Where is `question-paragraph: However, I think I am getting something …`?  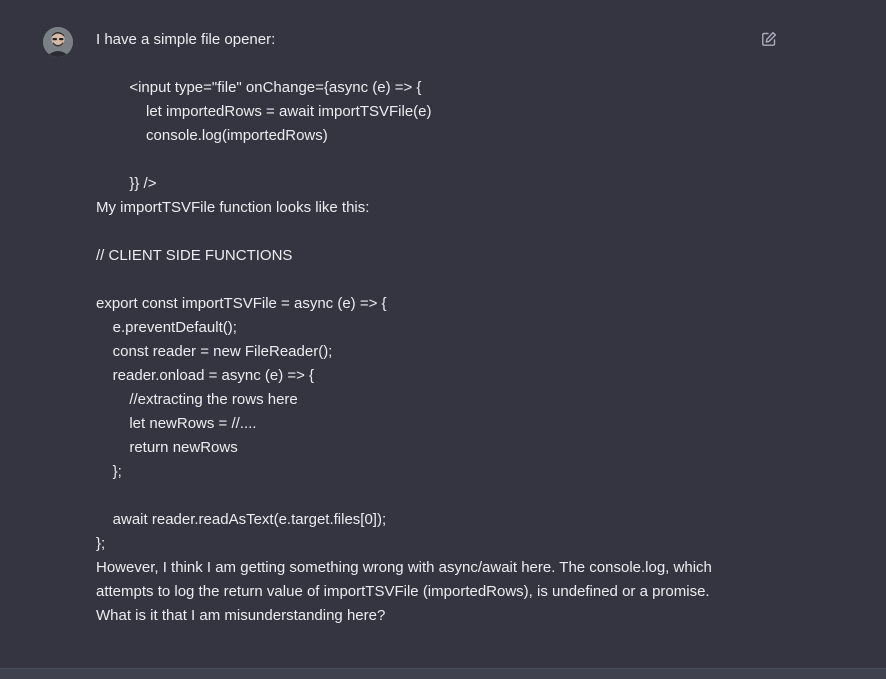 question-paragraph: However, I think I am getting something … is located at coordinates (404, 591).